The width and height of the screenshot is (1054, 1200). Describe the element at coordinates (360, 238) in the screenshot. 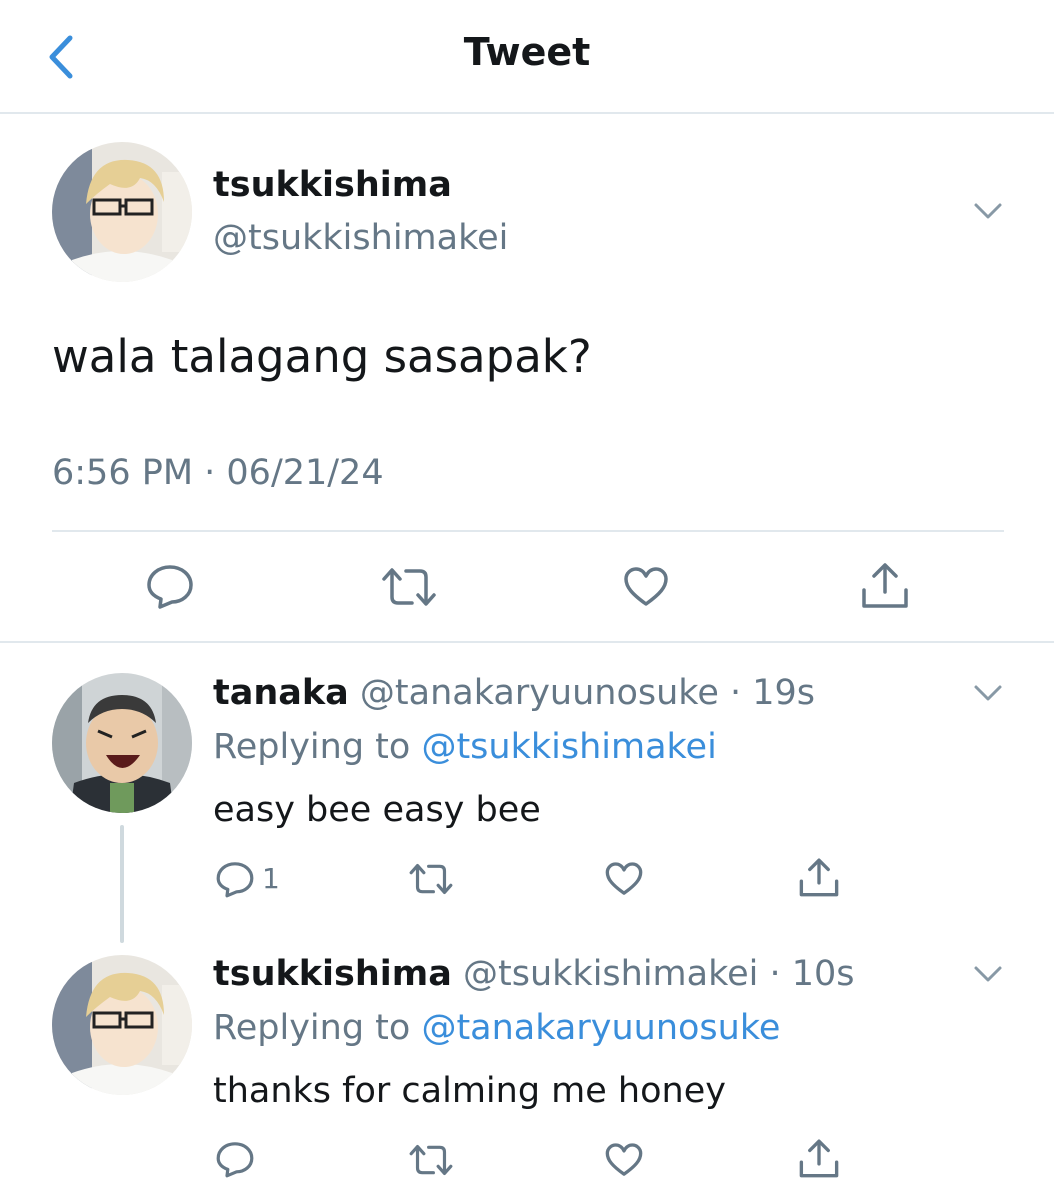

I see `author-handle: @tsukkishimakei` at that location.